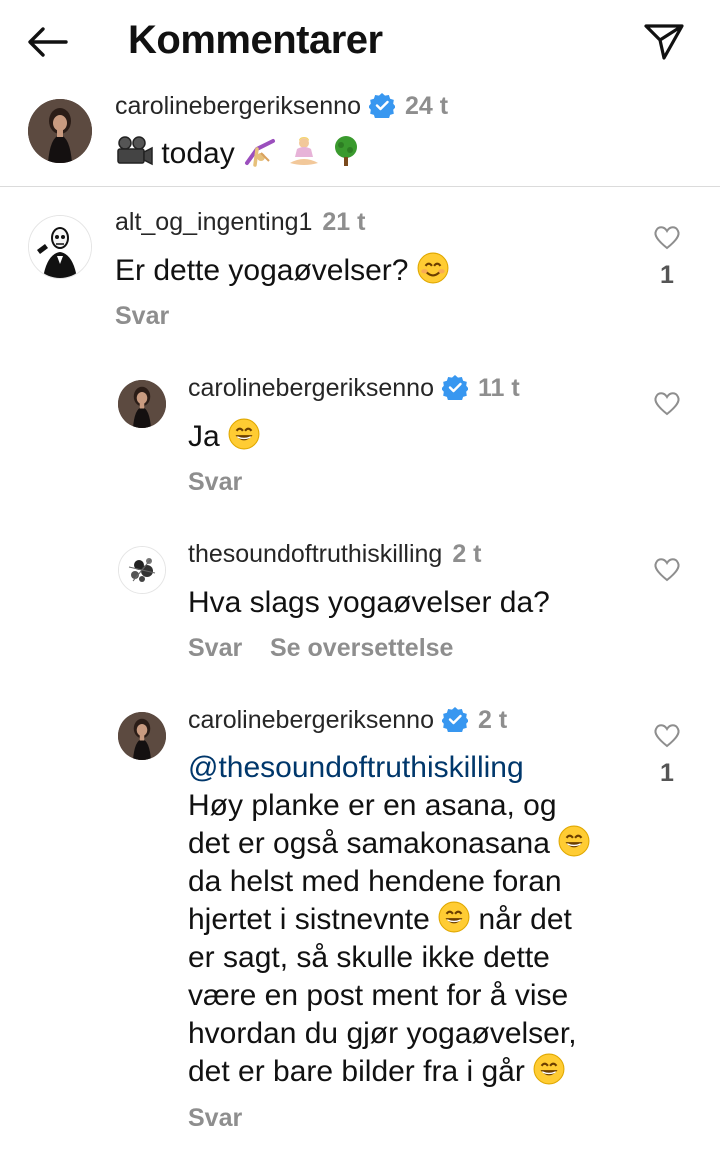  I want to click on caption-word: today, so click(198, 153).